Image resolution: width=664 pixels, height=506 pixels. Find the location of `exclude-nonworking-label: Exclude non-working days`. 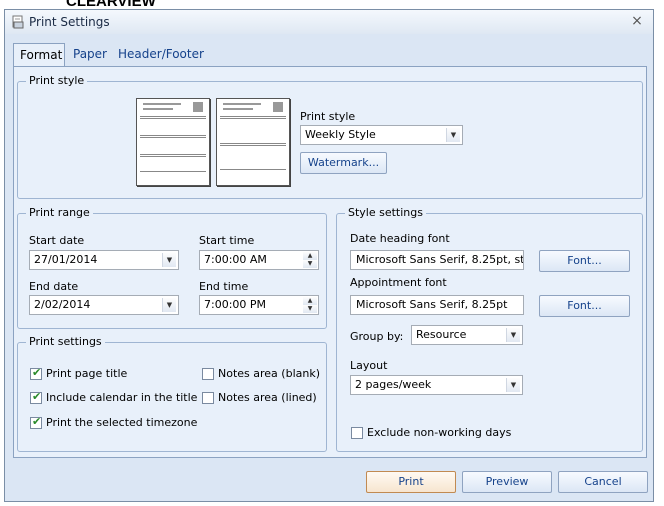

exclude-nonworking-label: Exclude non-working days is located at coordinates (439, 432).